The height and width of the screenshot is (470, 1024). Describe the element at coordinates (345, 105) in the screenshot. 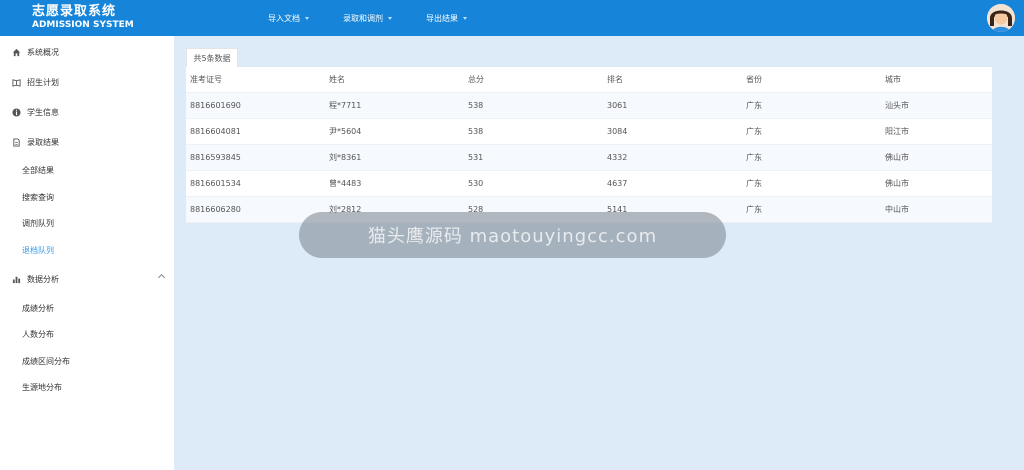

I see `cell-name: 程*7711` at that location.